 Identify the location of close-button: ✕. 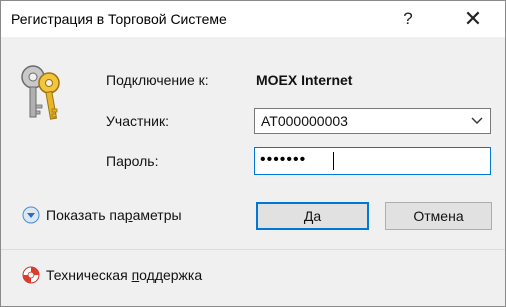
(473, 19).